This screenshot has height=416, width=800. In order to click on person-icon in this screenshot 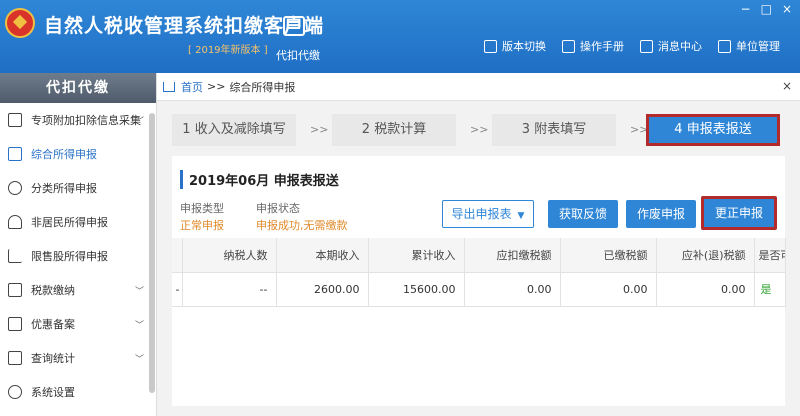, I will do `click(15, 222)`.